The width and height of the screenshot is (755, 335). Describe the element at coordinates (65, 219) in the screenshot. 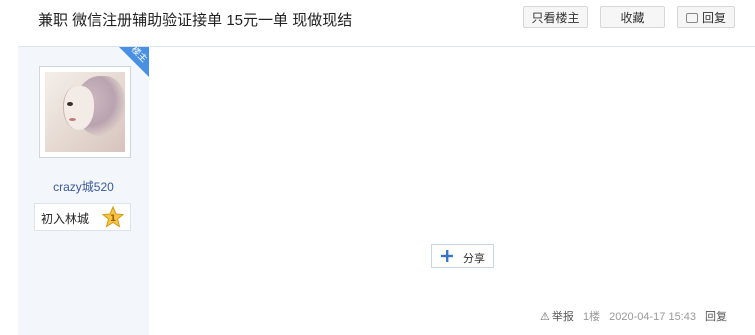

I see `level-name: 初入林城` at that location.